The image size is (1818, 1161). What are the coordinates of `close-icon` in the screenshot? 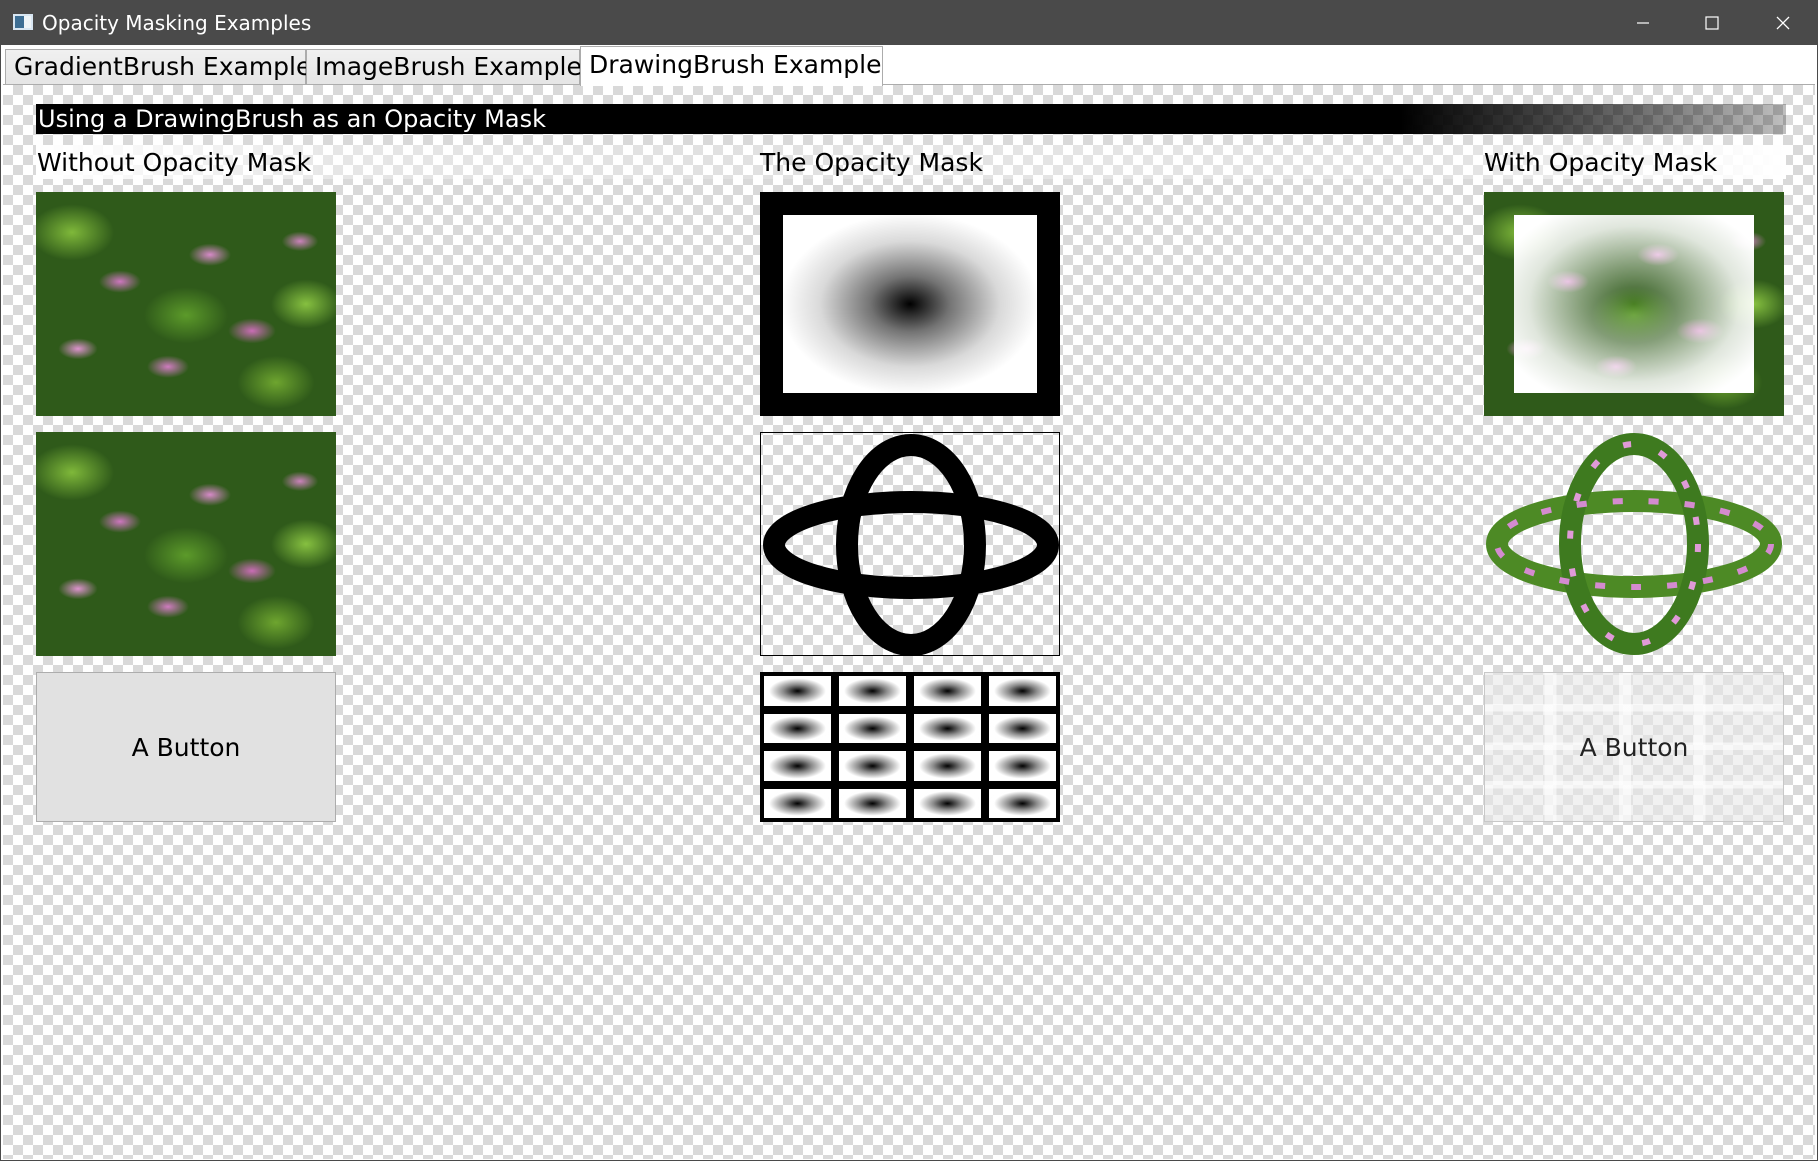 It's located at (1783, 23).